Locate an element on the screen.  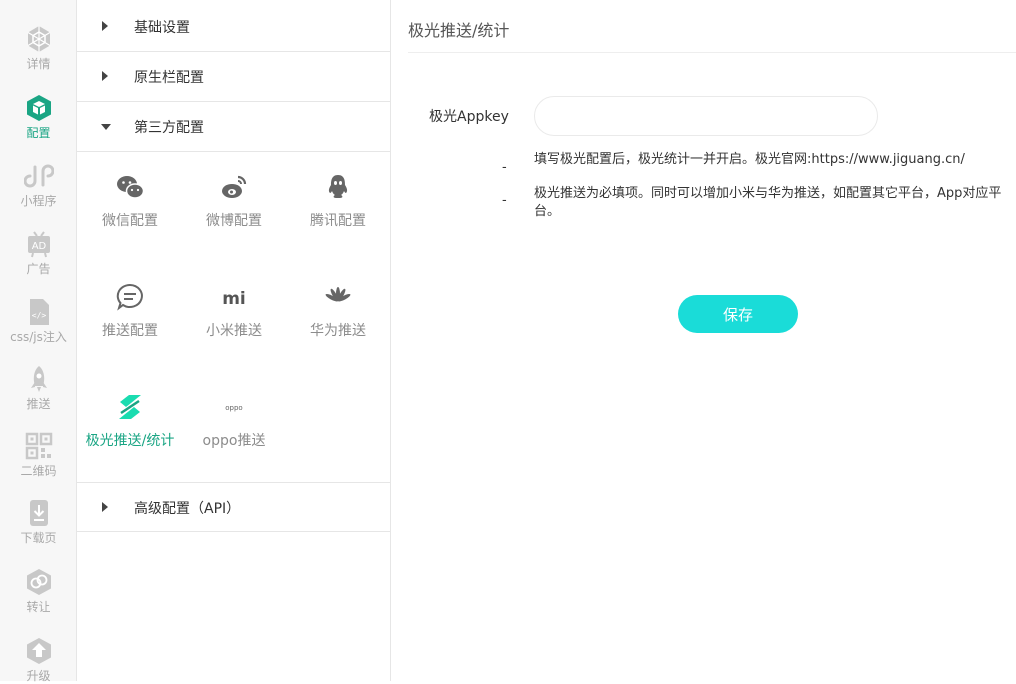
sidebar-item-label: 下载页 is located at coordinates (38, 538).